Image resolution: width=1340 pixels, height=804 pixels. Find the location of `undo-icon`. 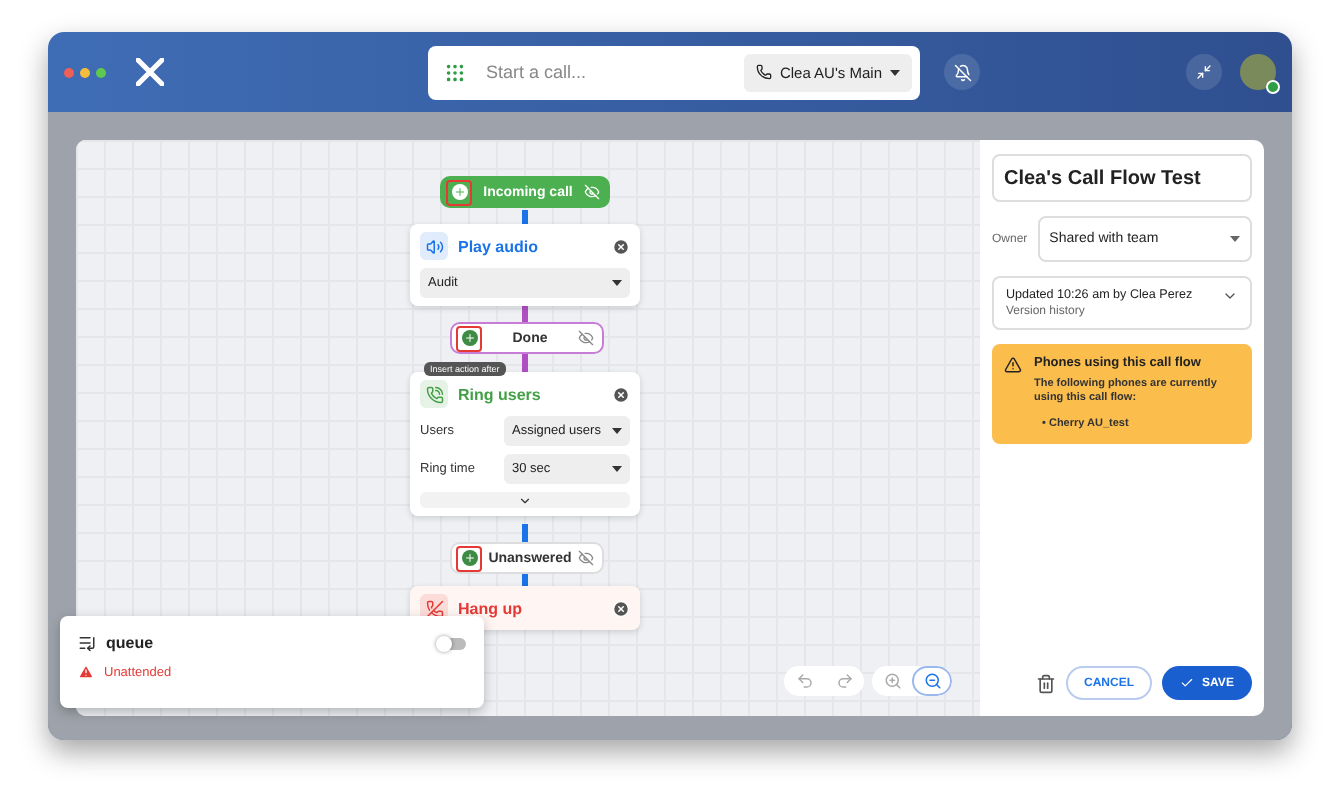

undo-icon is located at coordinates (804, 681).